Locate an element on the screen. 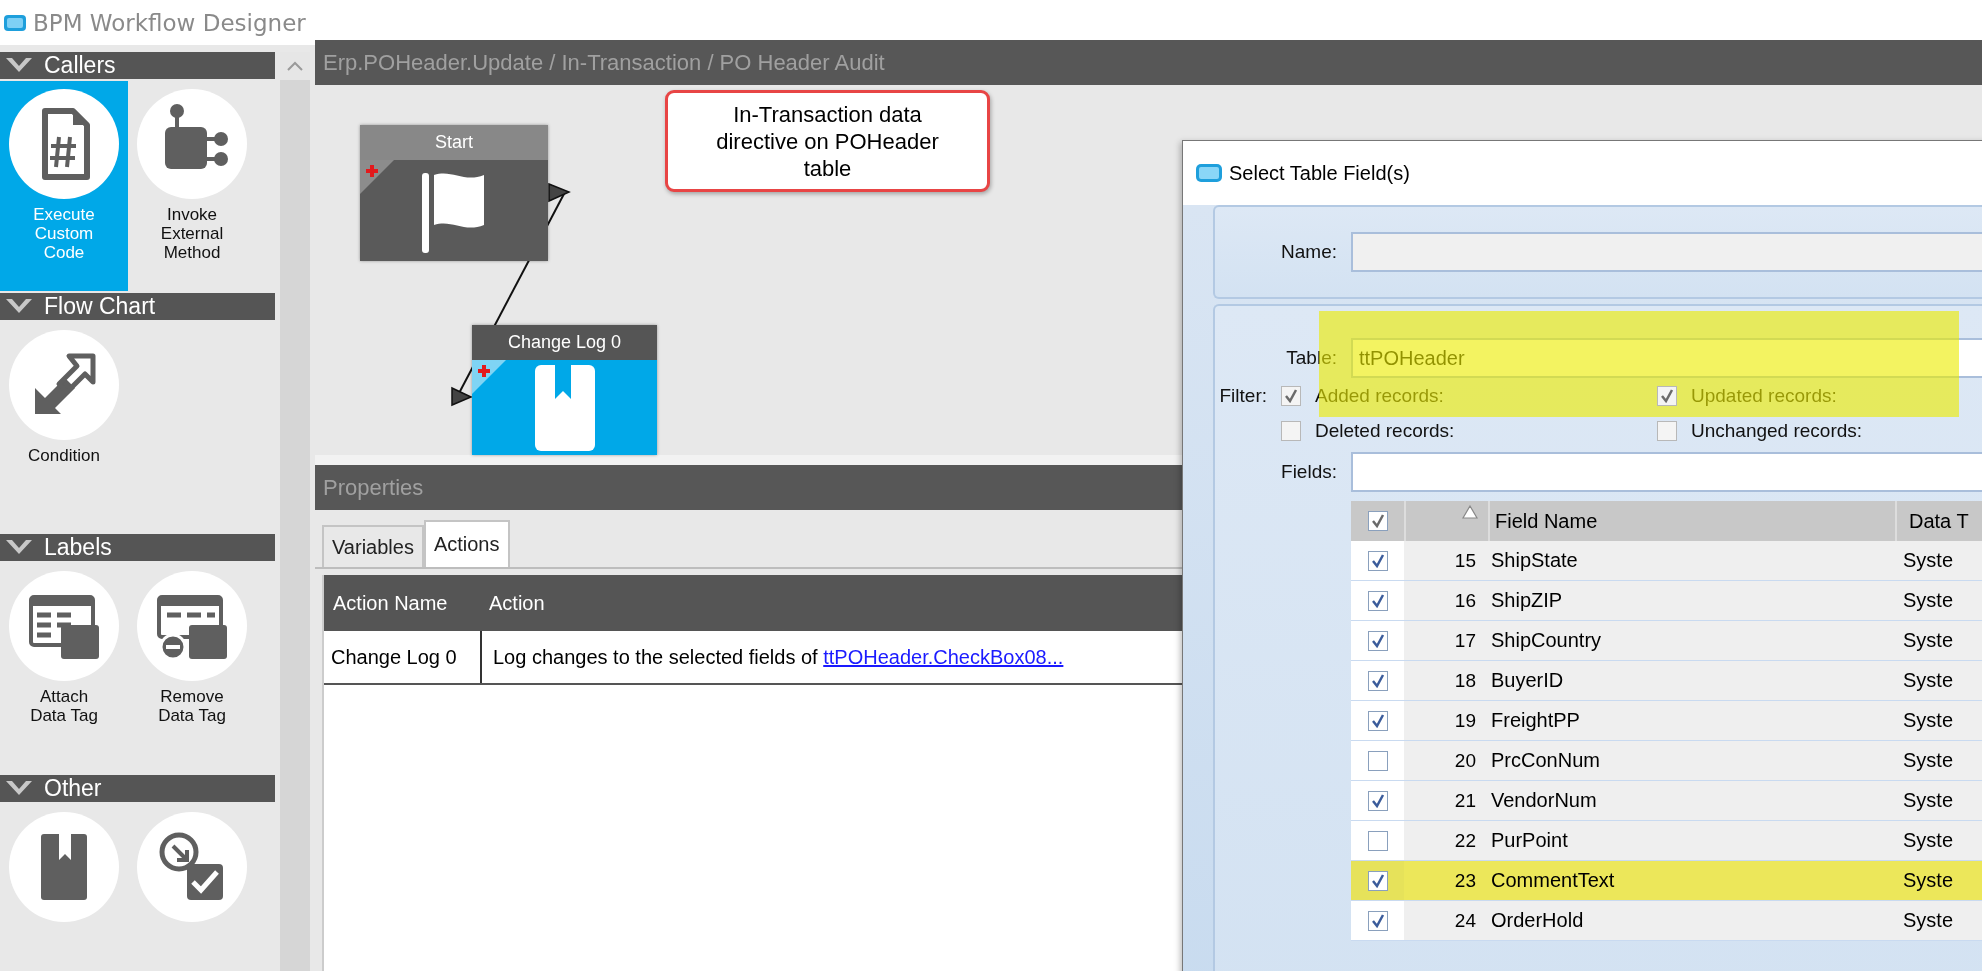 This screenshot has width=1982, height=971. table-minus-icon is located at coordinates (192, 626).